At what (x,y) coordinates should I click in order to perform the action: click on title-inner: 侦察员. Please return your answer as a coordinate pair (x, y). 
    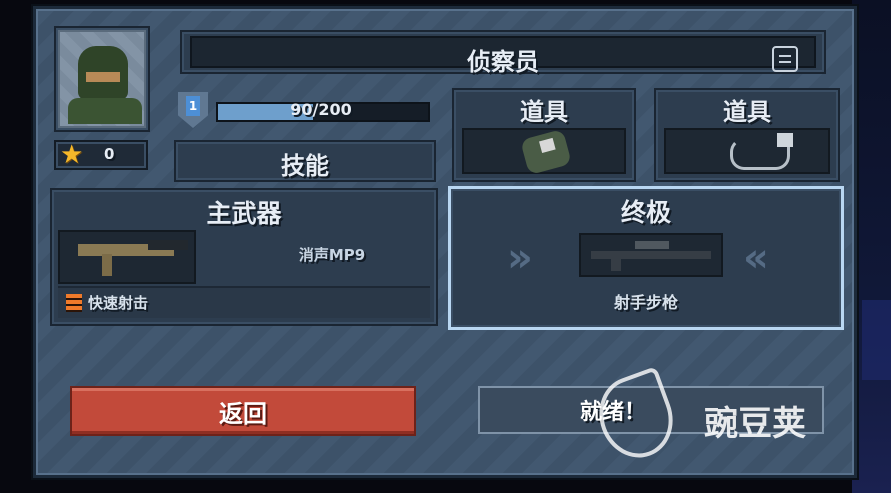
    Looking at the image, I should click on (503, 56).